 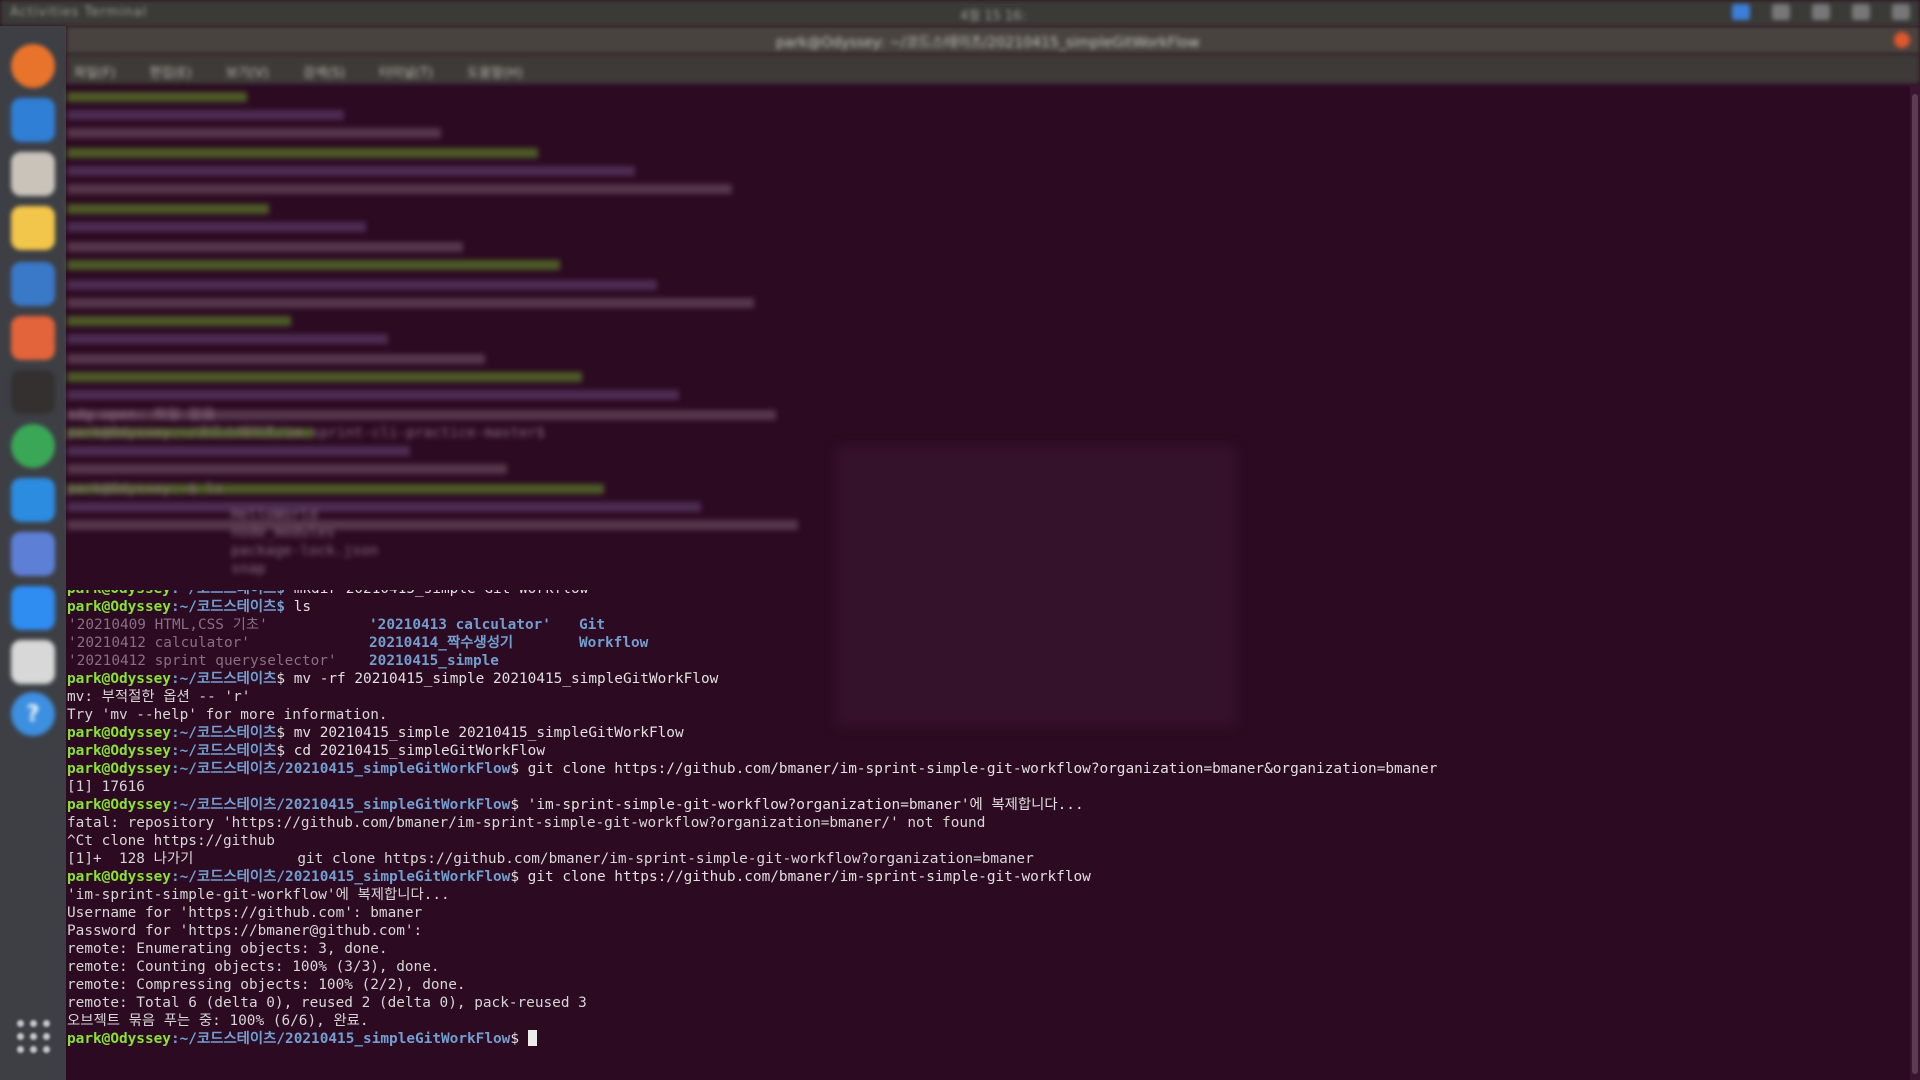 What do you see at coordinates (248, 569) in the screenshot?
I see `ls-entry: snap` at bounding box center [248, 569].